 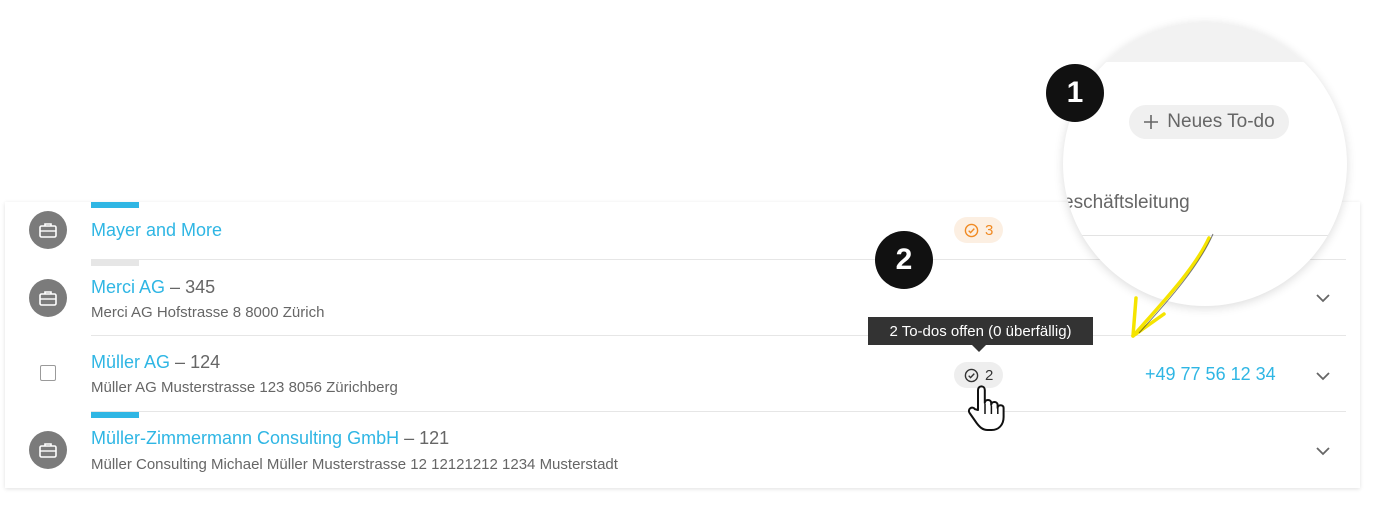 What do you see at coordinates (986, 408) in the screenshot?
I see `hand-cursor-icon` at bounding box center [986, 408].